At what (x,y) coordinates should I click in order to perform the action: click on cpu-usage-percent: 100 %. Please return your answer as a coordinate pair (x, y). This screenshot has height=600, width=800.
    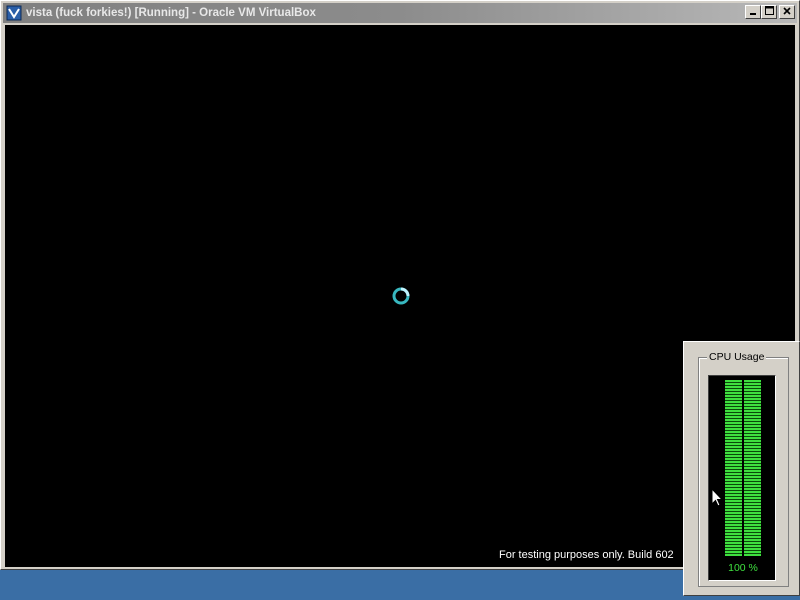
    Looking at the image, I should click on (743, 568).